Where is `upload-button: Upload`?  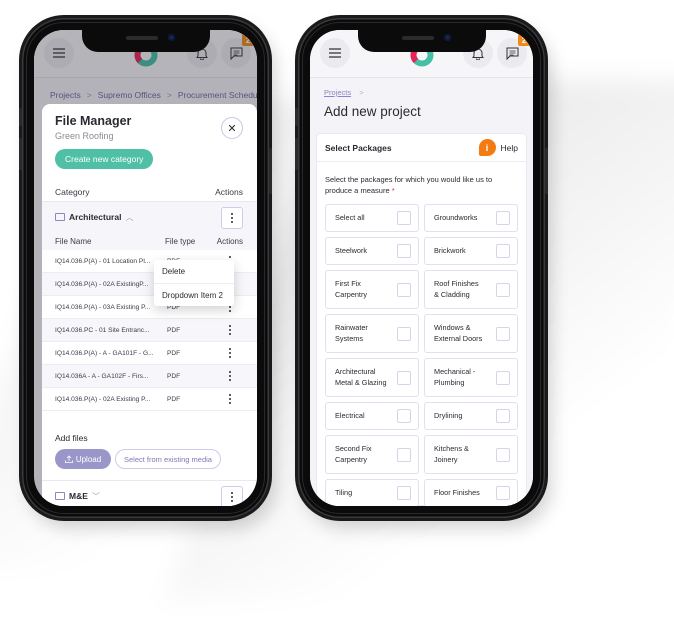
upload-button: Upload is located at coordinates (83, 459).